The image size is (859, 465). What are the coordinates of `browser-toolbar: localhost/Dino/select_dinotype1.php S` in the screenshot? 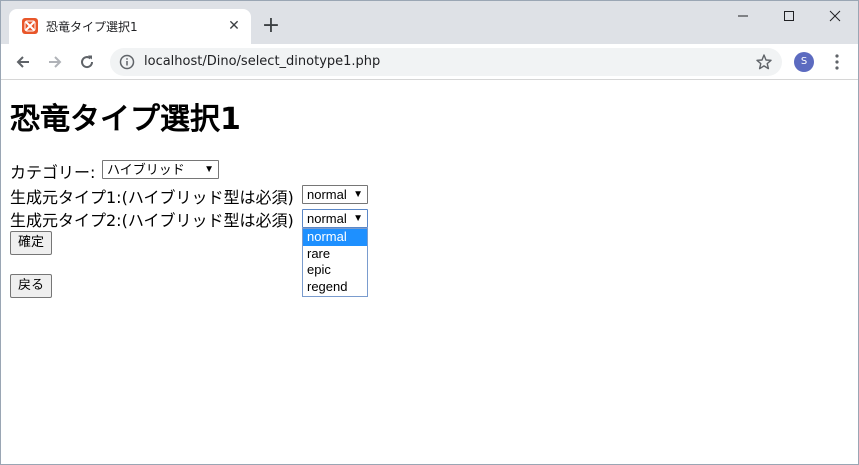 It's located at (429, 62).